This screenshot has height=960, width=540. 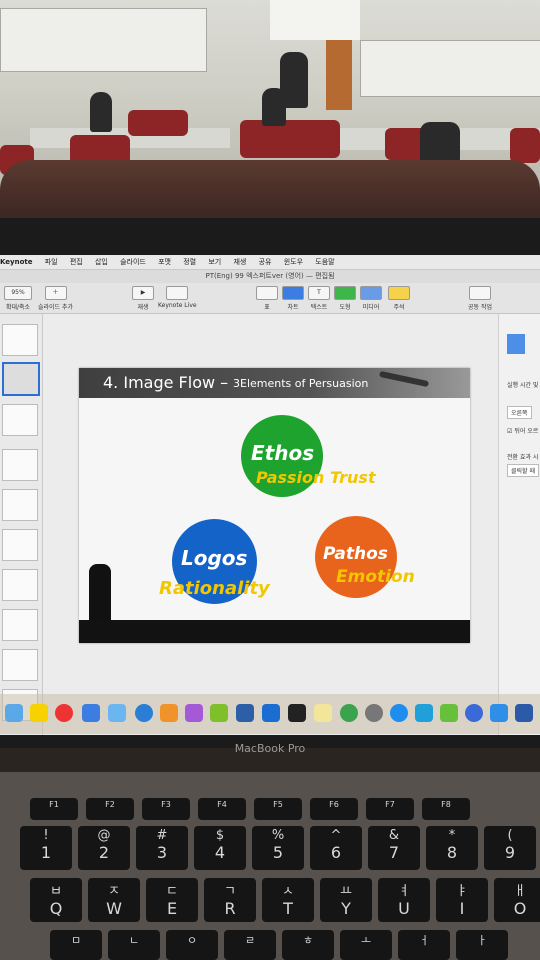 What do you see at coordinates (480, 298) in the screenshot?
I see `collaborate-button: 공동 작업` at bounding box center [480, 298].